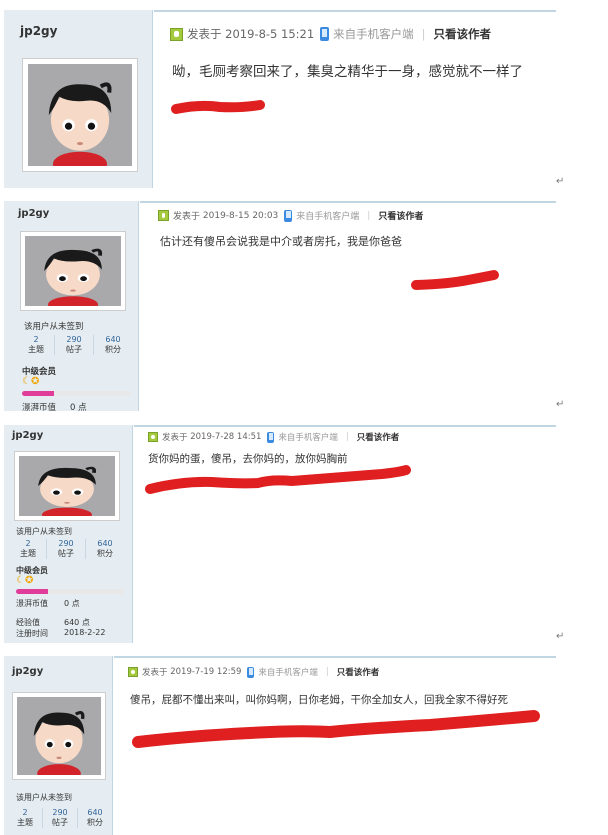  I want to click on post-meta: 发表于 2019-8-15 20:03 来自手机客户端 | 只看该作者, so click(290, 215).